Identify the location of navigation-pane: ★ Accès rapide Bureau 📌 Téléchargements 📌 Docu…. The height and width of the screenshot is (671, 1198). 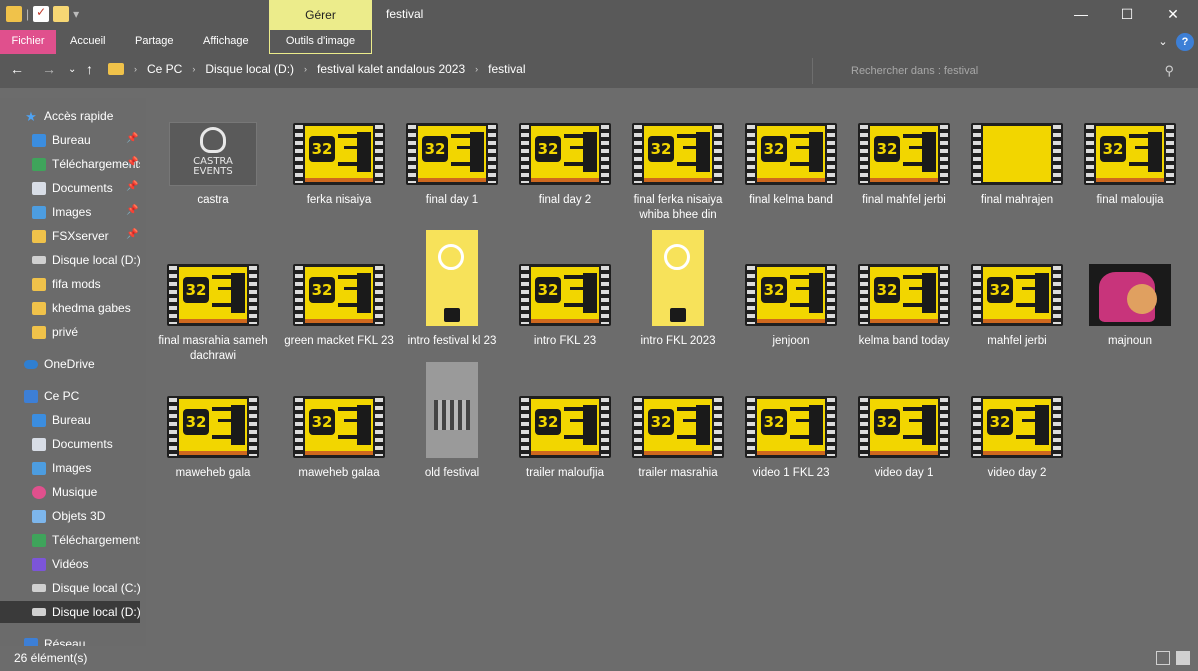
(73, 372).